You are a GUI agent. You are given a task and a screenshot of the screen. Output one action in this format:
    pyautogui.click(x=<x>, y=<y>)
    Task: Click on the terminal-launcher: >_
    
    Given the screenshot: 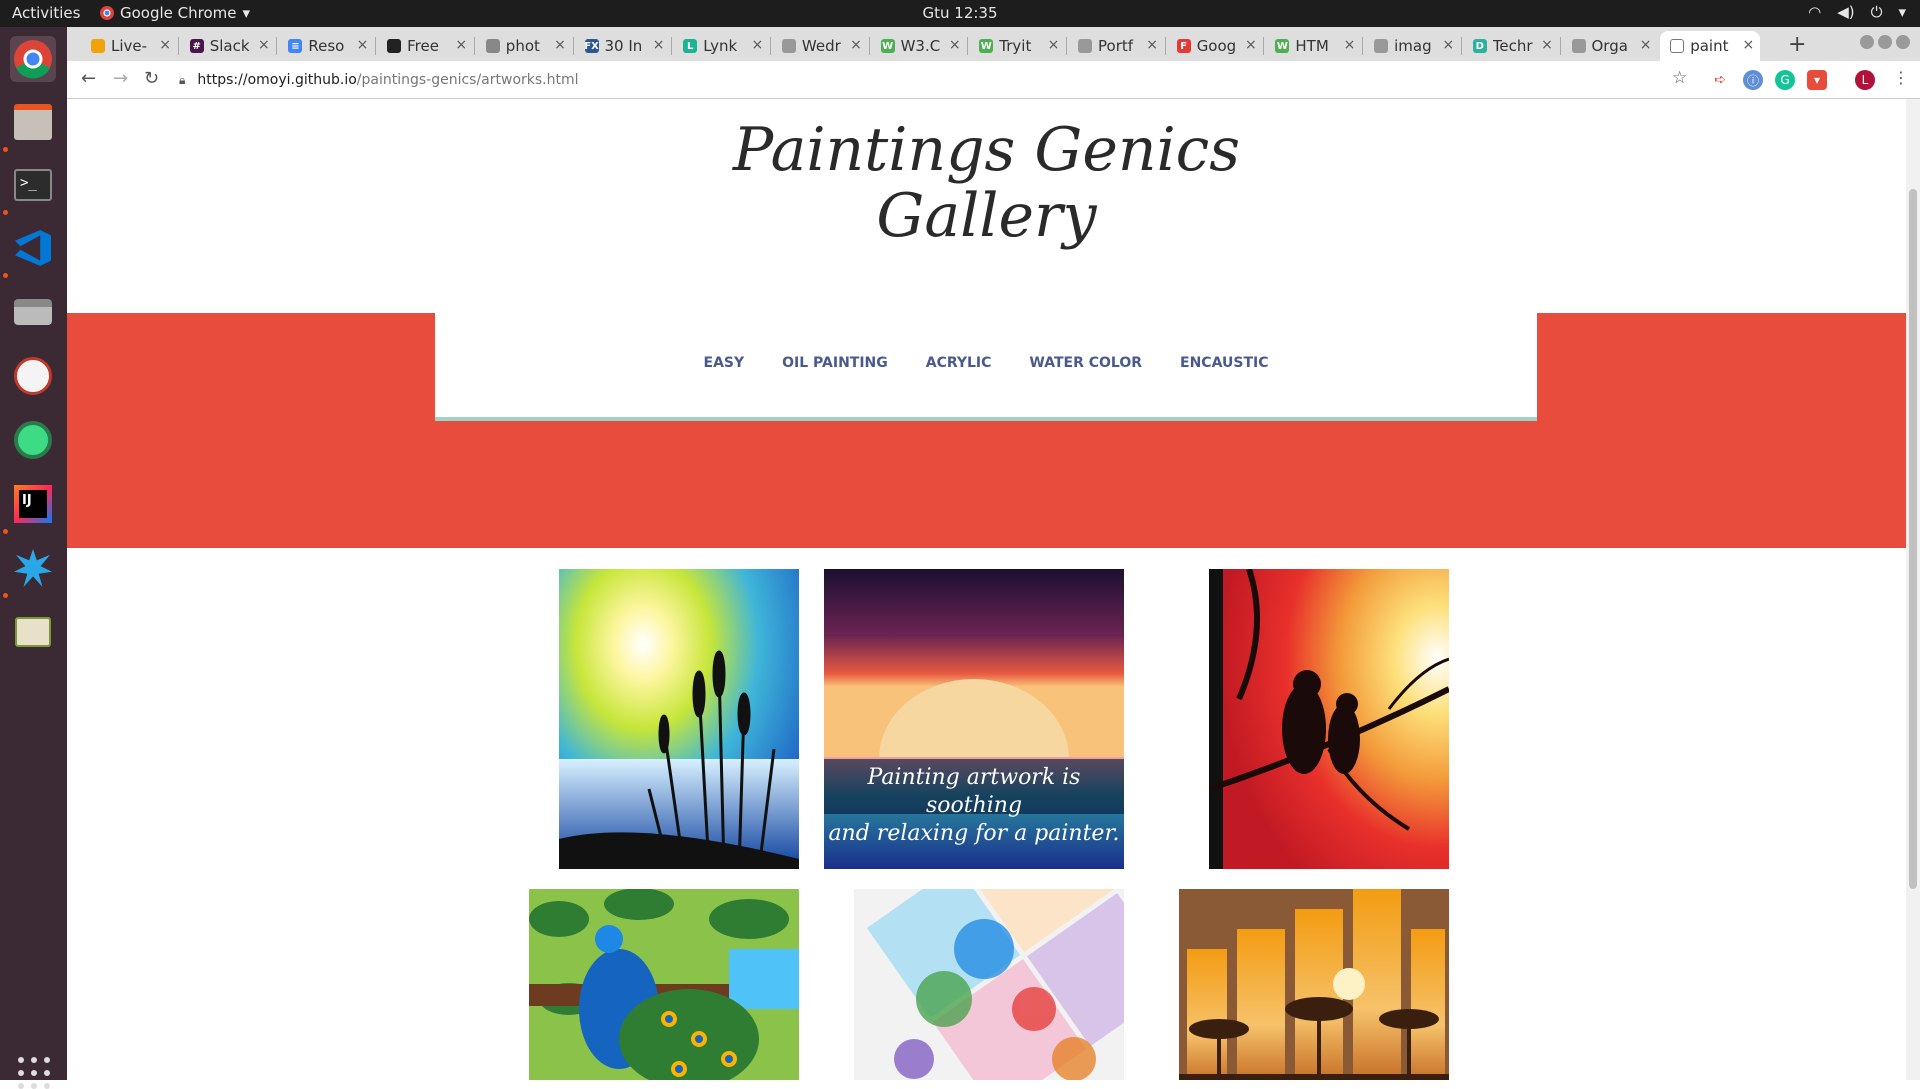 What is the action you would take?
    pyautogui.click(x=33, y=185)
    